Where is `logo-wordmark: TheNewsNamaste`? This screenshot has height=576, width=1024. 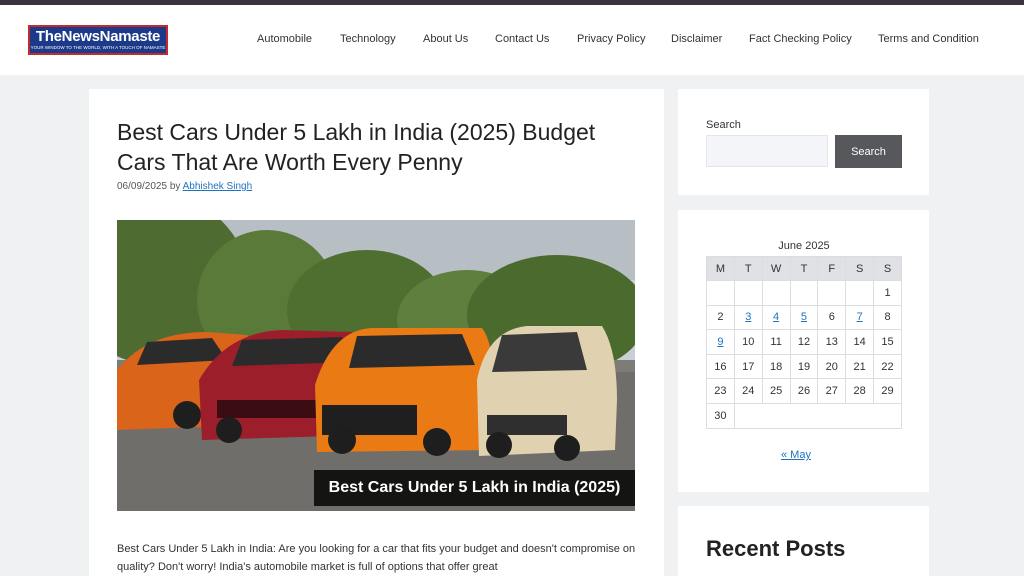 logo-wordmark: TheNewsNamaste is located at coordinates (98, 36).